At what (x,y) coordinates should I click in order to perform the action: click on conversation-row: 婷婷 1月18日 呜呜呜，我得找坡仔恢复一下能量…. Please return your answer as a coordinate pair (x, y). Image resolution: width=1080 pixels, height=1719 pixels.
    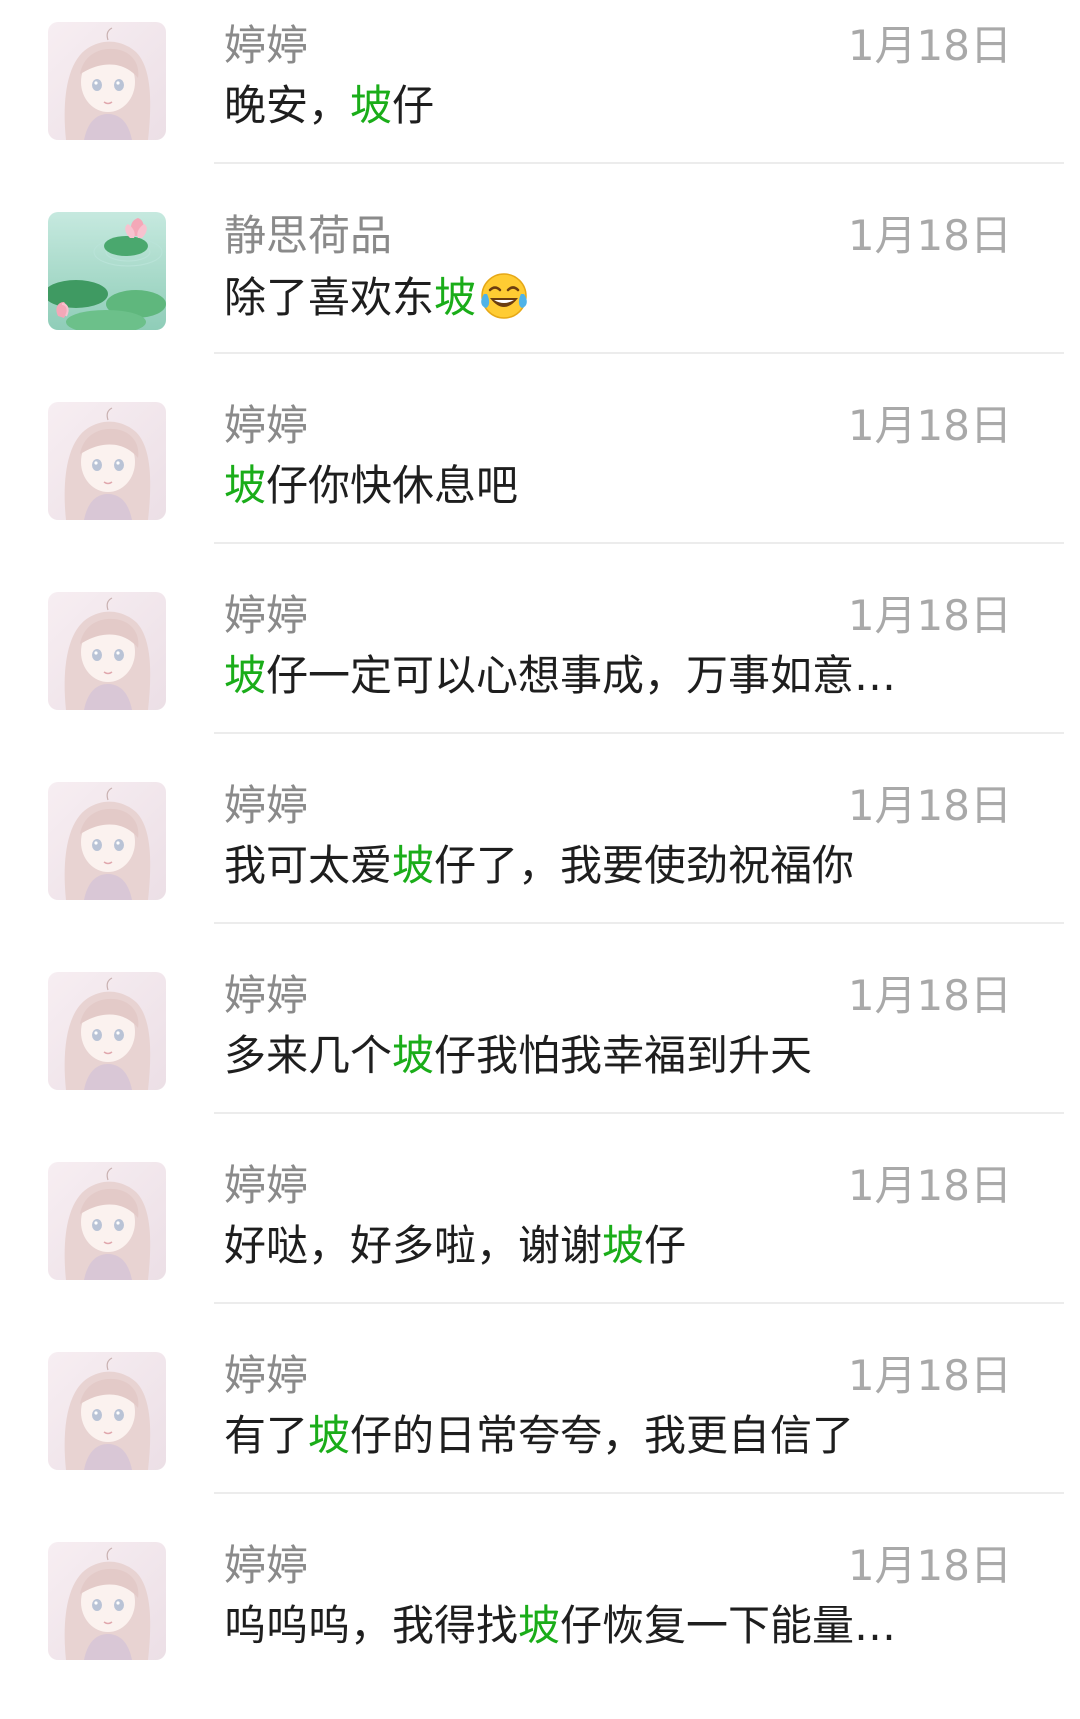
    Looking at the image, I should click on (540, 1615).